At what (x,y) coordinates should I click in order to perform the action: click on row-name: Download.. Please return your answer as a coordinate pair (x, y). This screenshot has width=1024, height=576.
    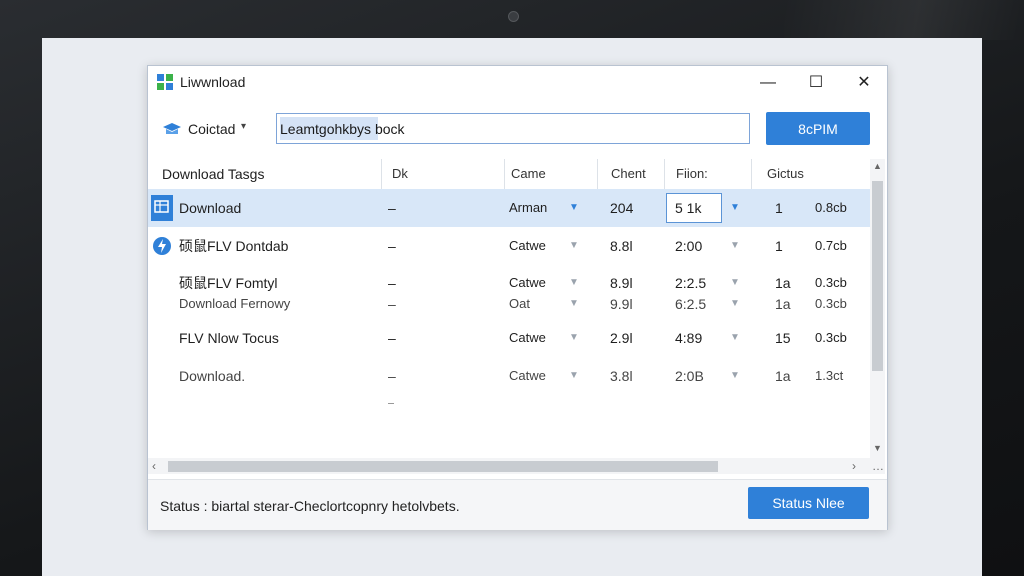
    Looking at the image, I should click on (212, 376).